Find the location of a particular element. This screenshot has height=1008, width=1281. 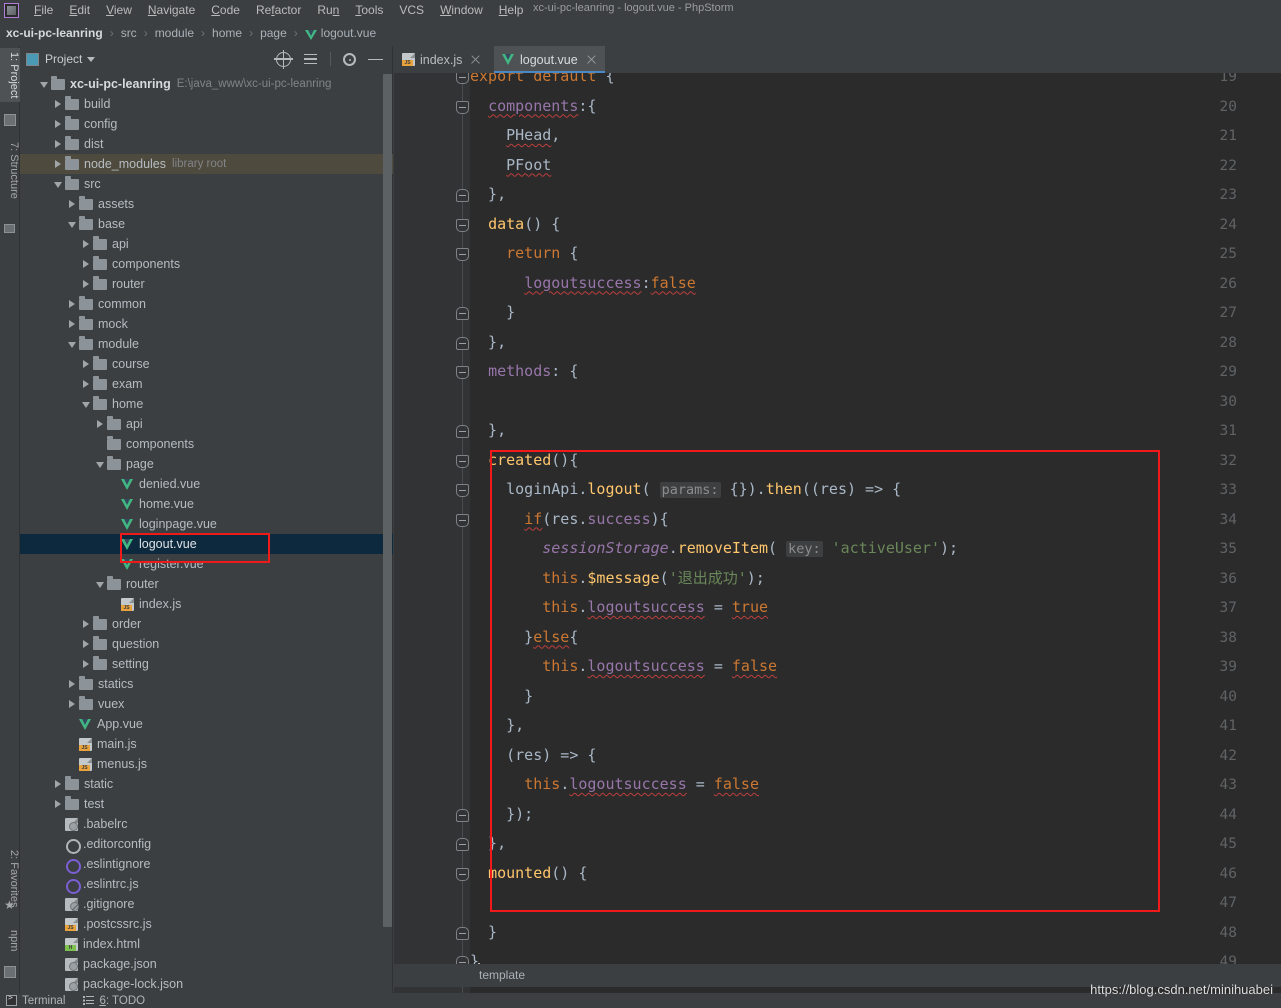

tree-item-dist: dist is located at coordinates (206, 144).